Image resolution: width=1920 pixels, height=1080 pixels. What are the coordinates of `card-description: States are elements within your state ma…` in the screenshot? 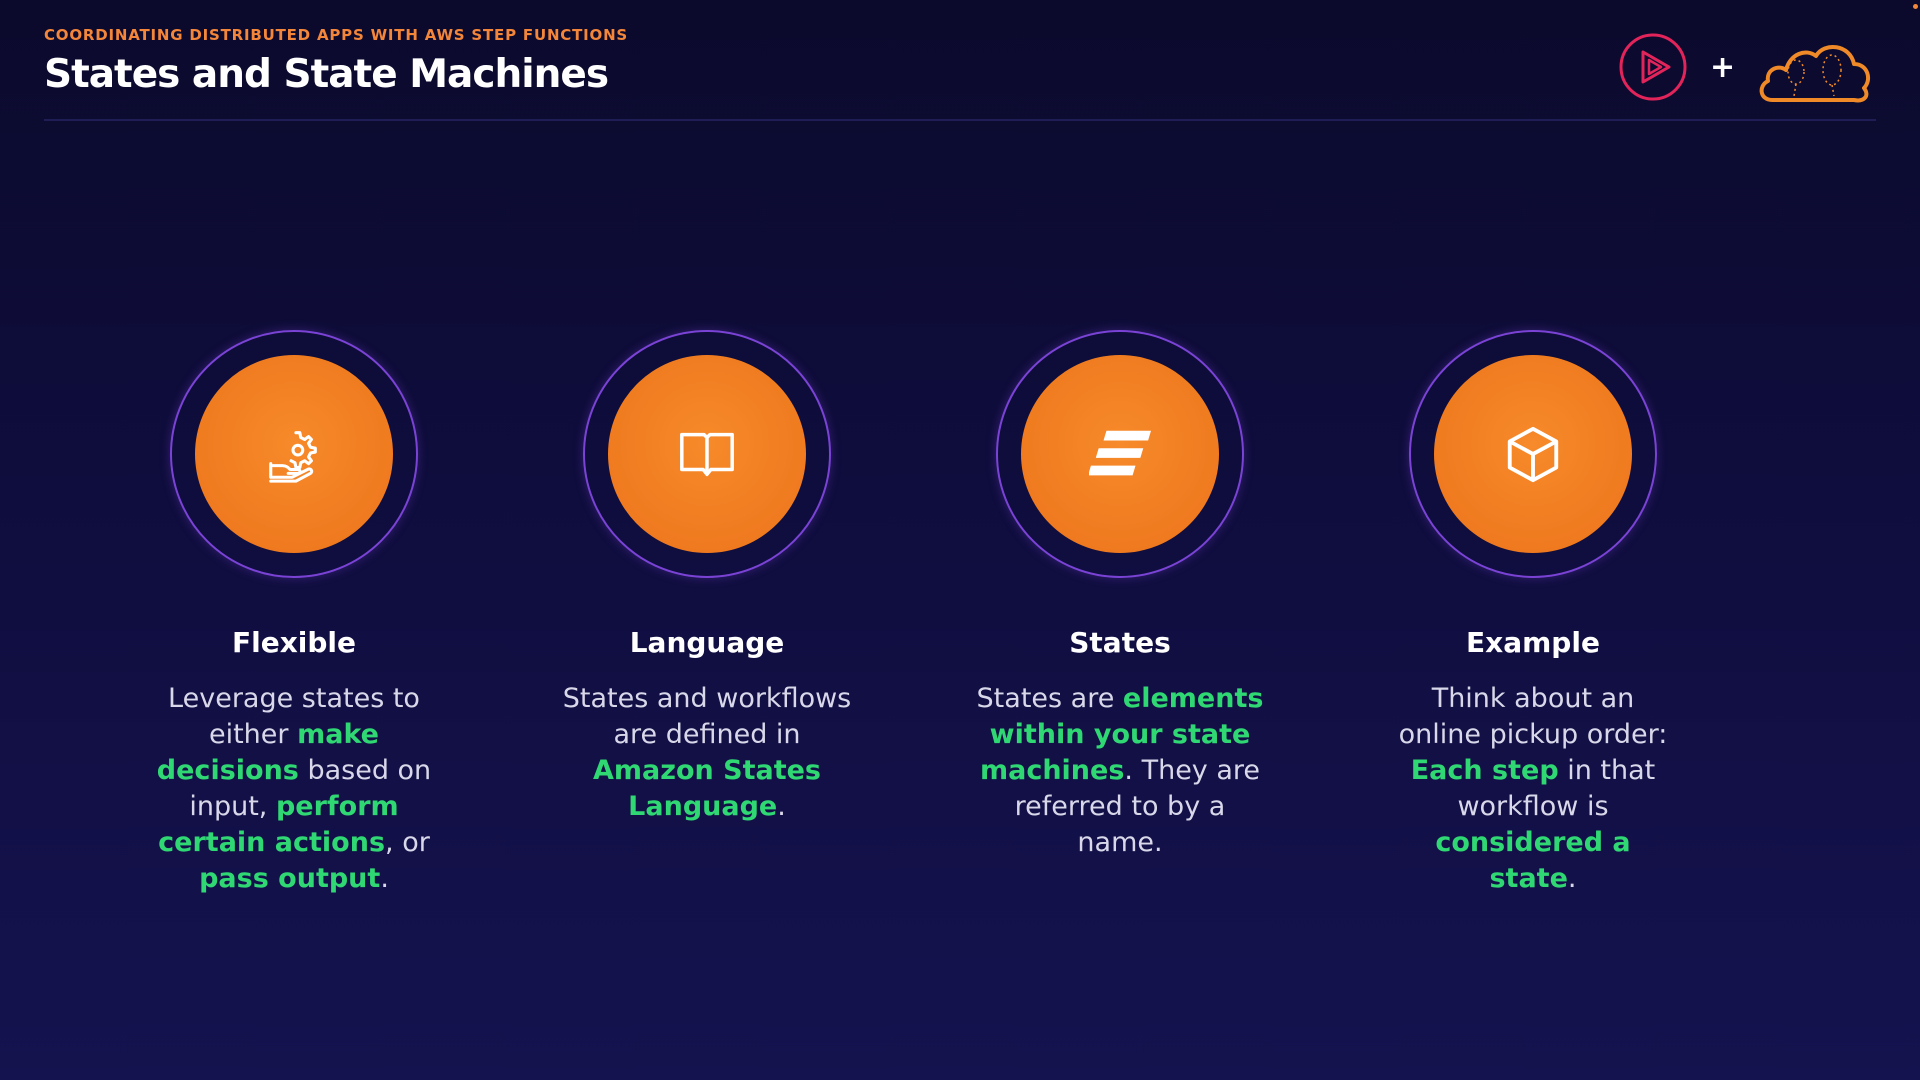 It's located at (1120, 771).